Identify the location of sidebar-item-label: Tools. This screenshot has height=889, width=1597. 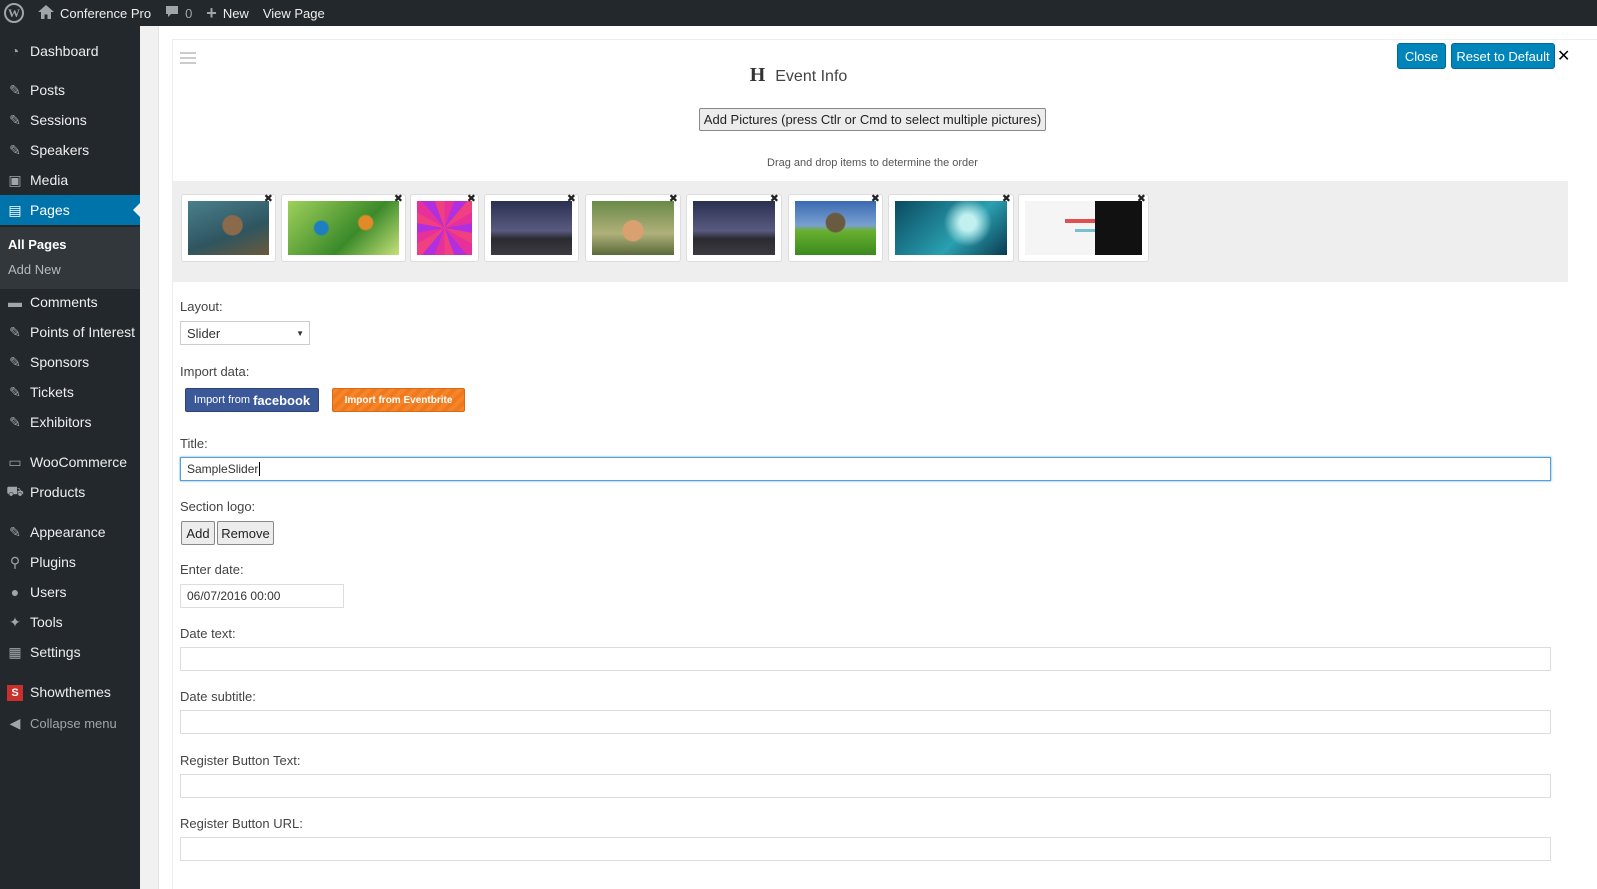
(46, 622).